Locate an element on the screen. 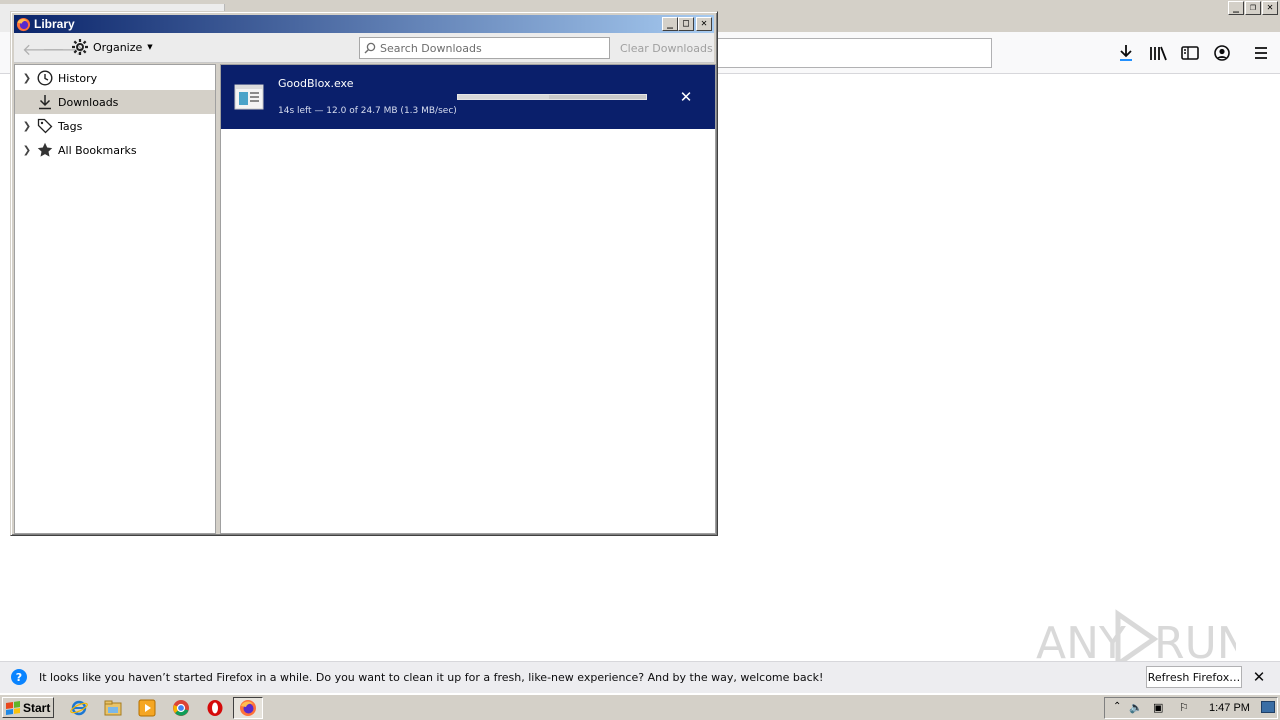  sidebar-item-history: ❯ History is located at coordinates (115, 78).